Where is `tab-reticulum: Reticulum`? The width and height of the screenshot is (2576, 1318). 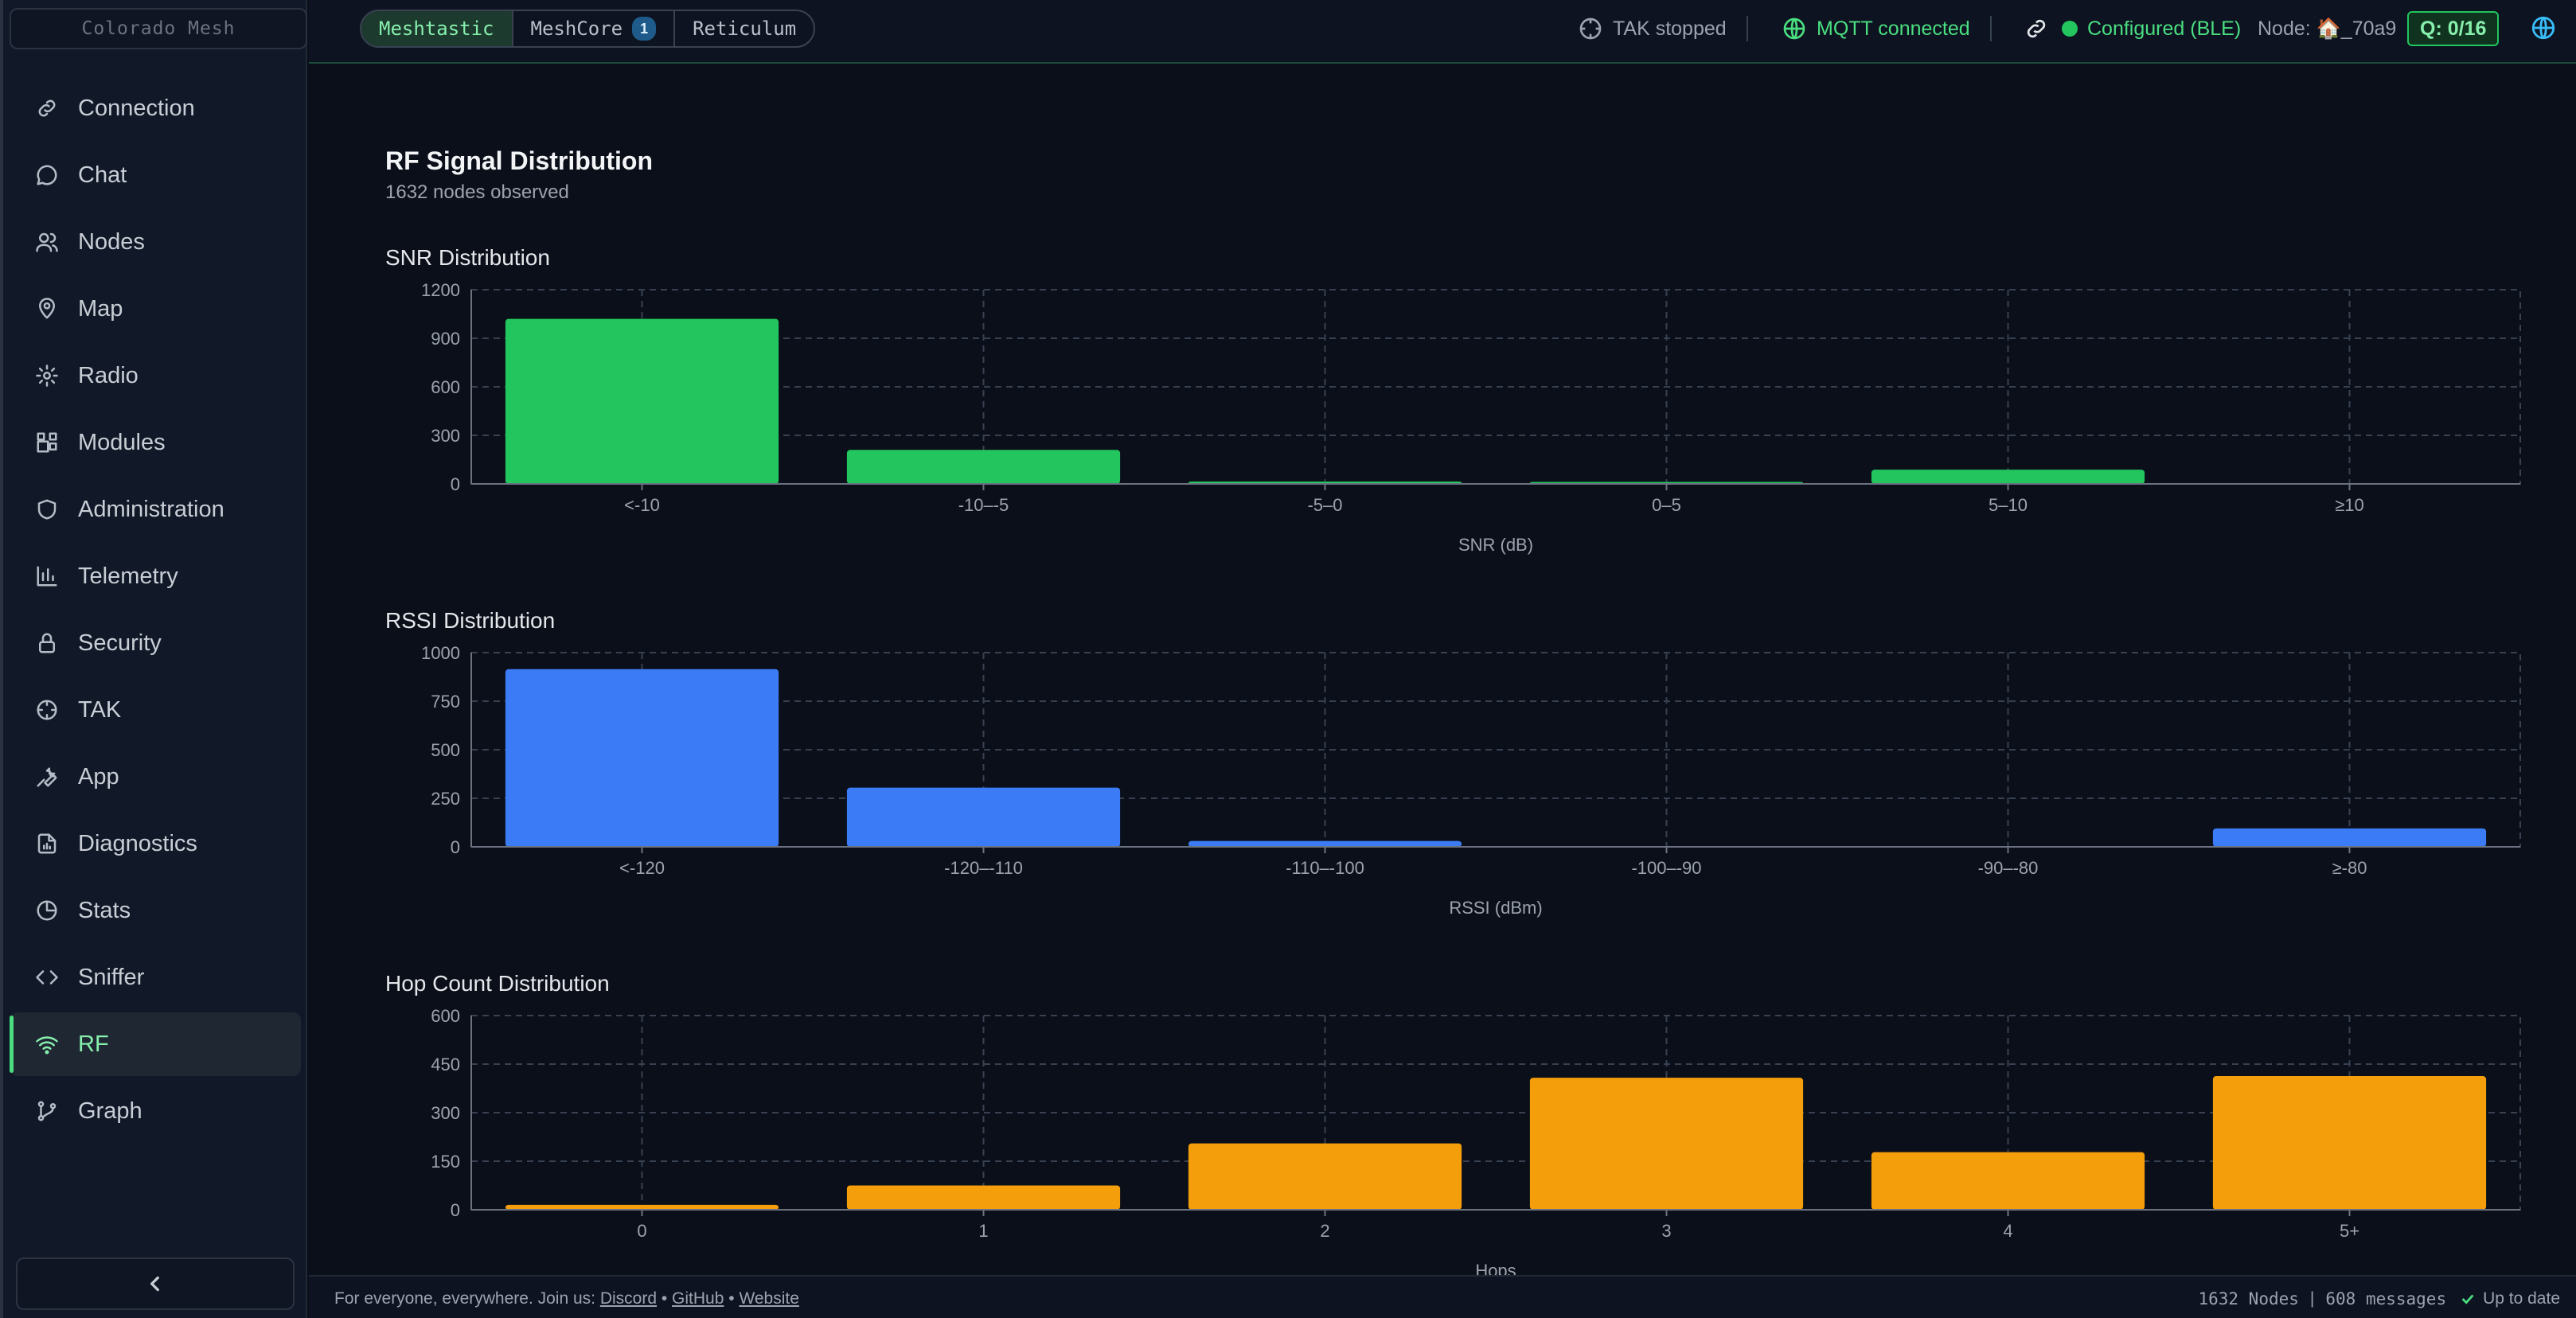
tab-reticulum: Reticulum is located at coordinates (744, 28).